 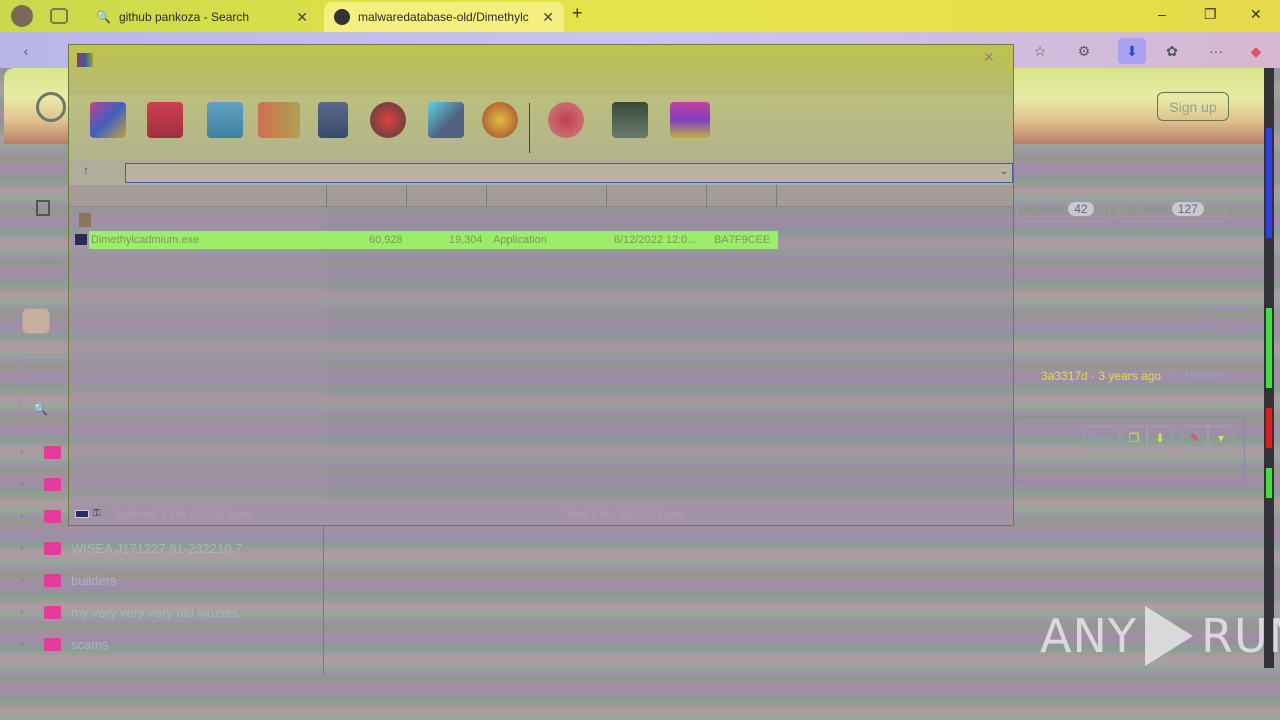 What do you see at coordinates (86, 170) in the screenshot?
I see `up-folder-icon: ↑` at bounding box center [86, 170].